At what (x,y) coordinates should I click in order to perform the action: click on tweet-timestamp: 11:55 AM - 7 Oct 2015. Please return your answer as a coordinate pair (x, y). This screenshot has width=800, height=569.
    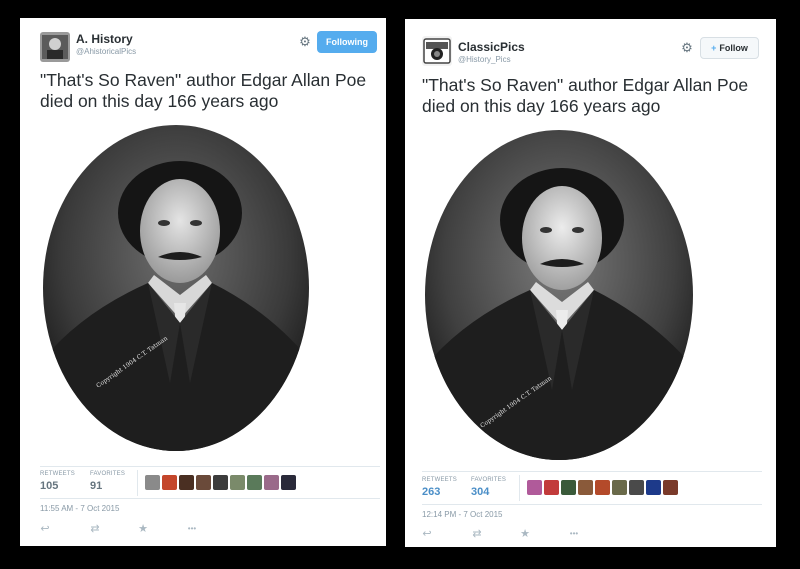
    Looking at the image, I should click on (79, 508).